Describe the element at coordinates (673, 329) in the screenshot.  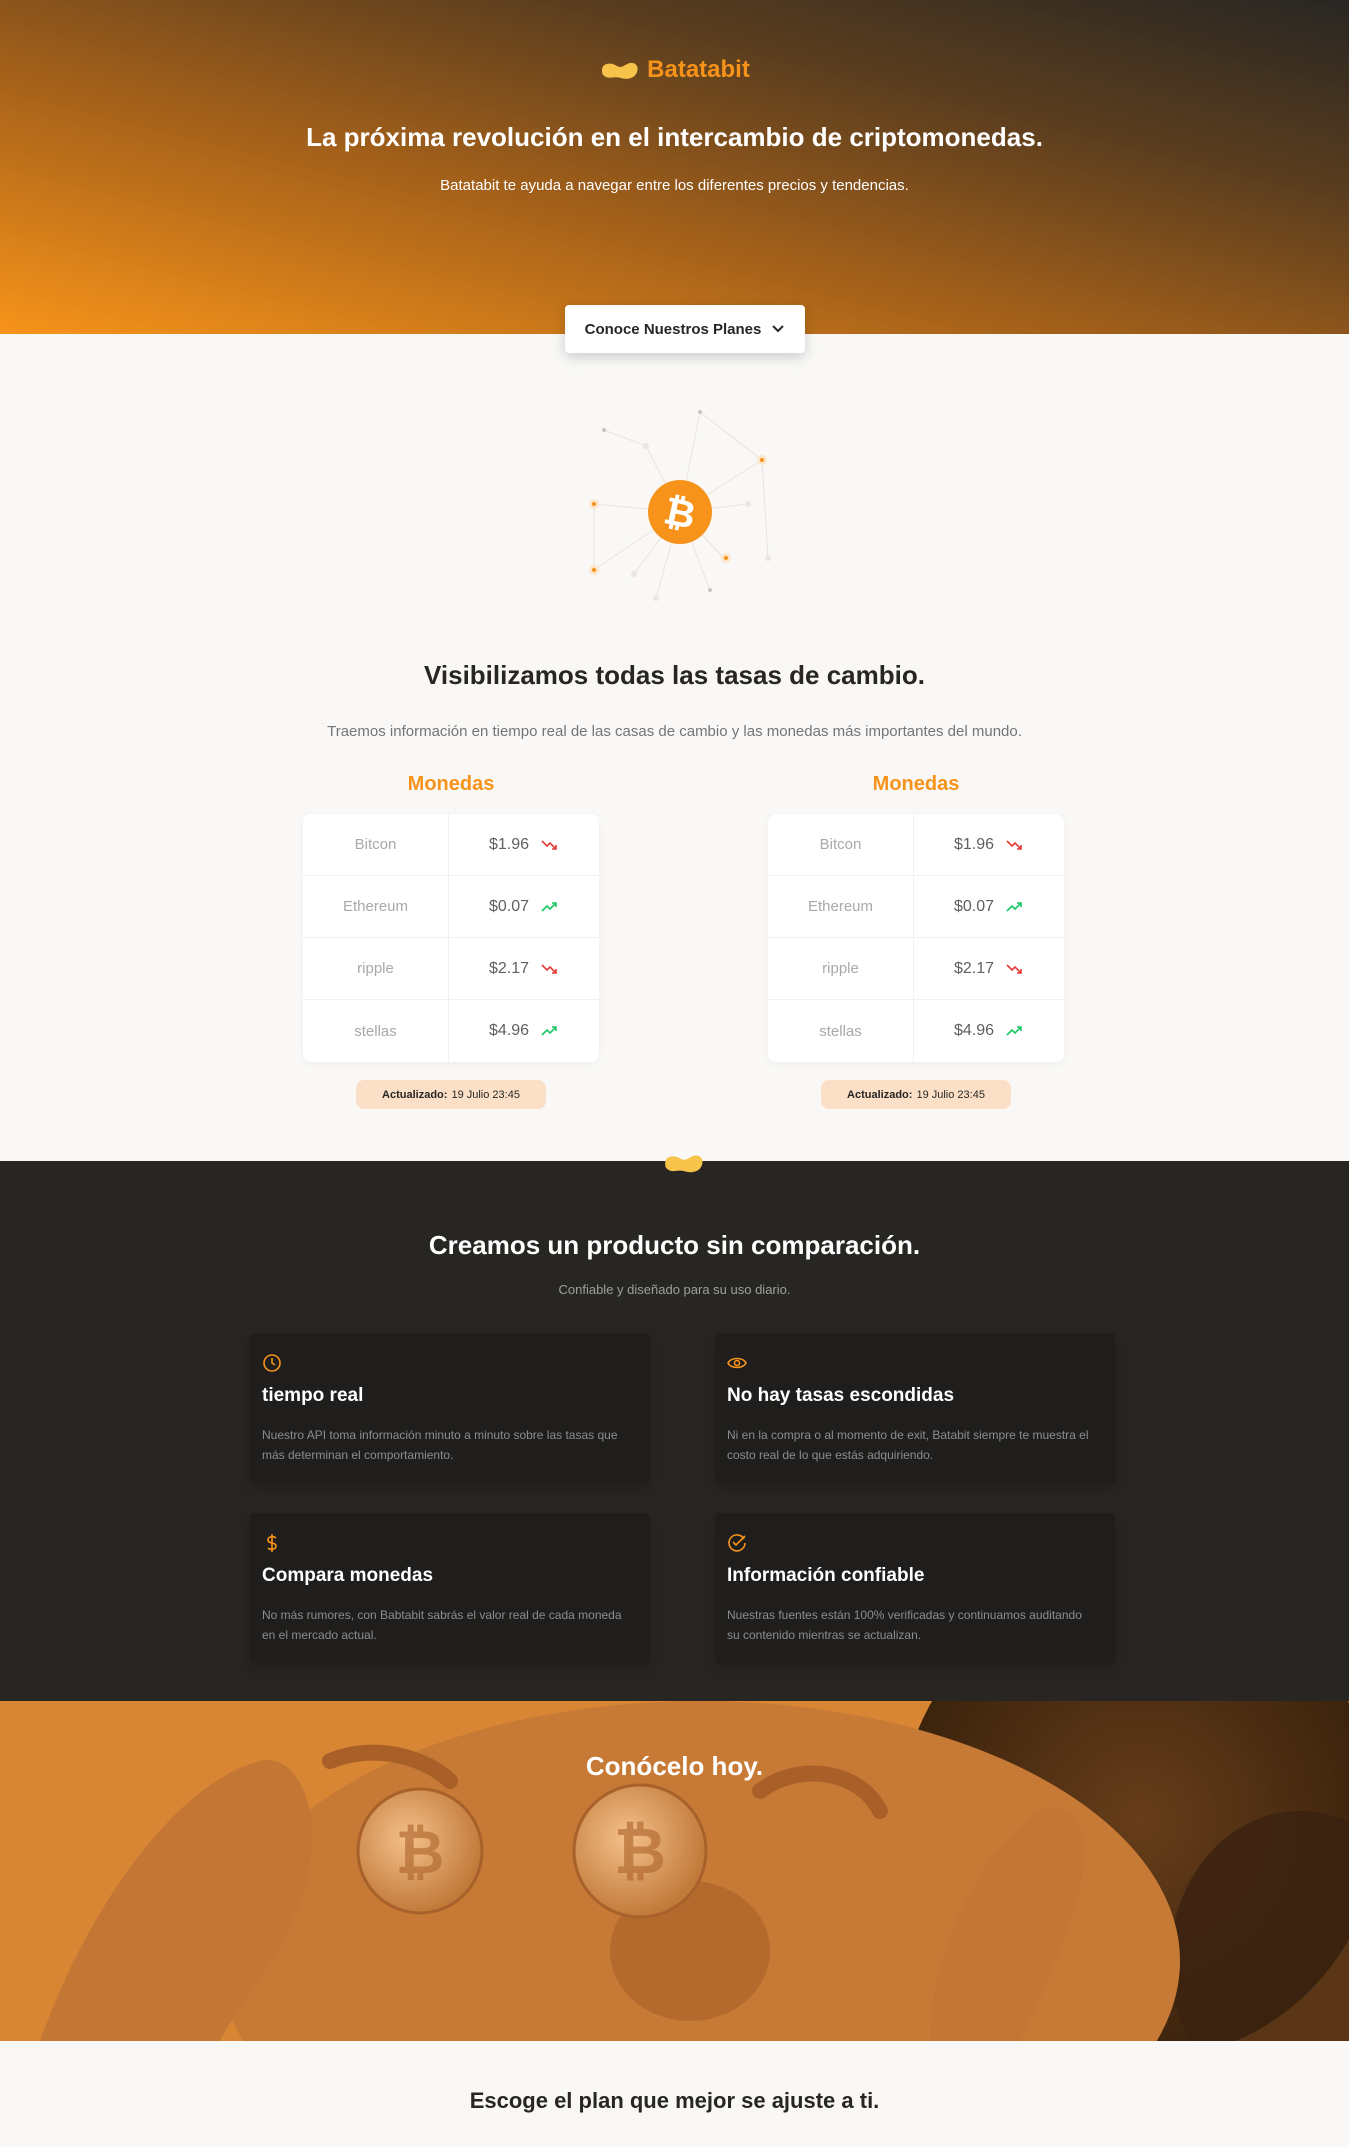
I see `plans-button-label: Conoce Nuestros Planes` at that location.